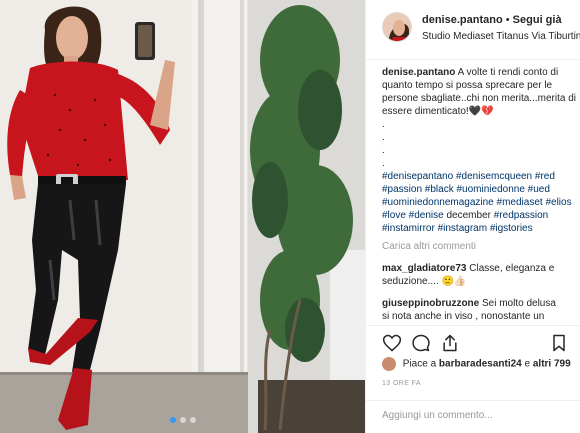  I want to click on comment-username: giuseppinobruzzone, so click(430, 303).